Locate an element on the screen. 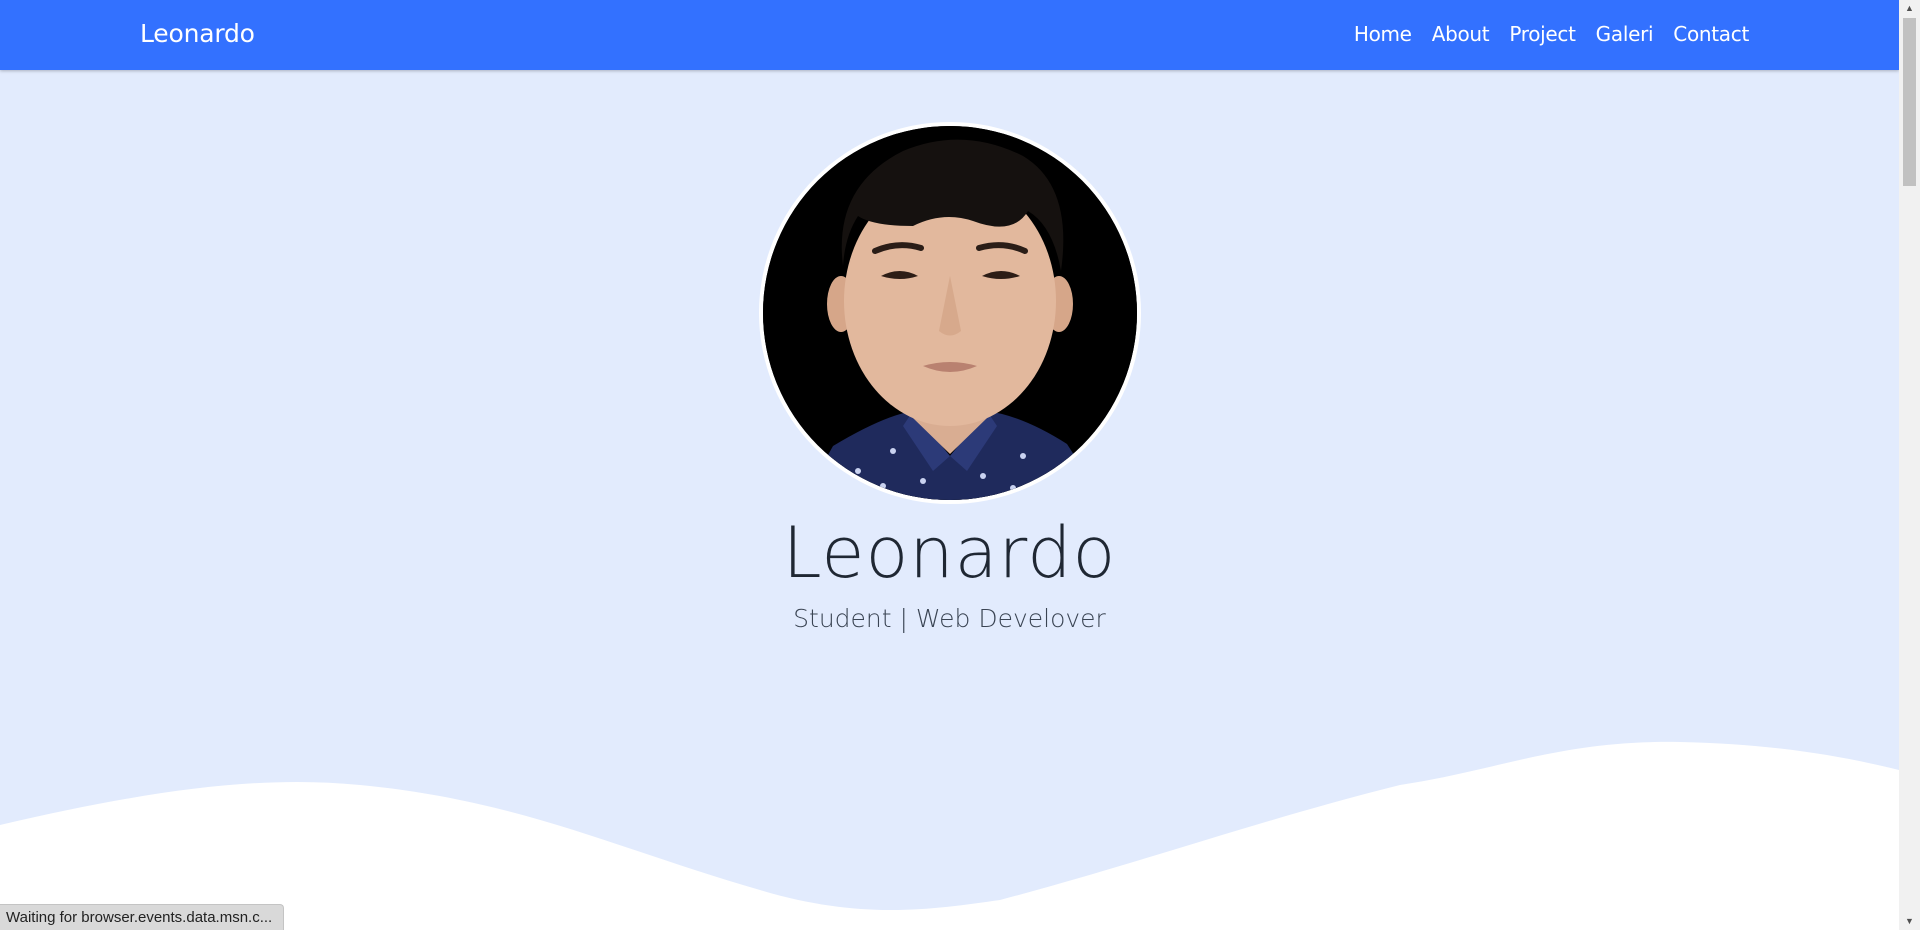  nav-link-galeri: Galeri is located at coordinates (1625, 34).